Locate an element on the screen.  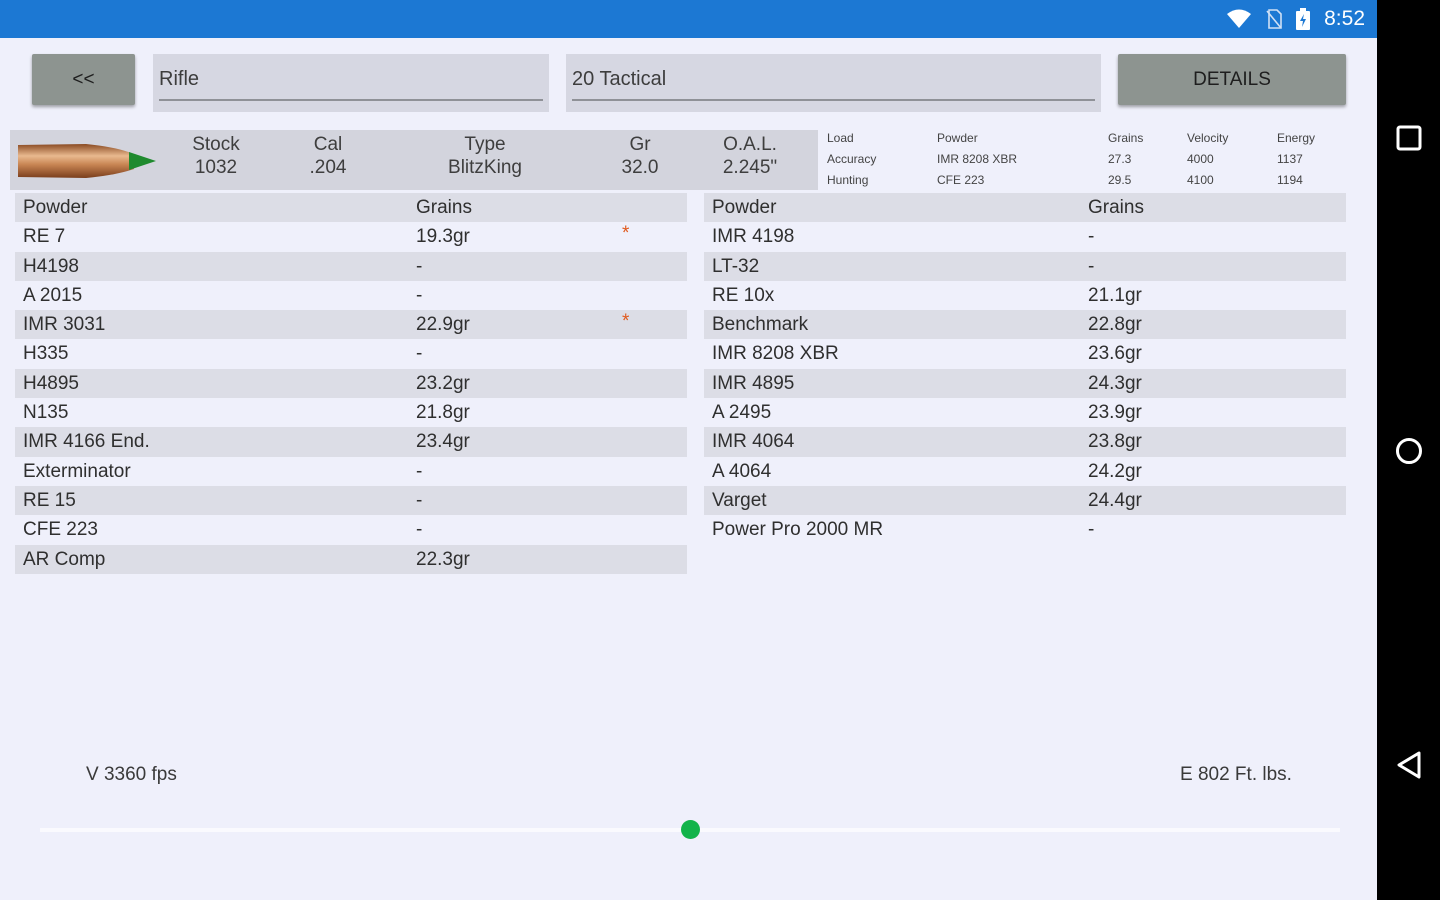
back-button: << is located at coordinates (83, 79).